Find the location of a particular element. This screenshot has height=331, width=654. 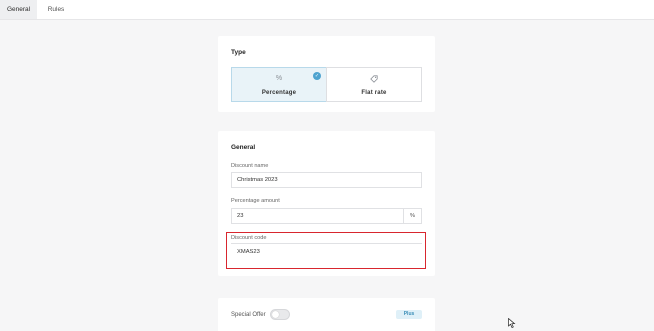

plus-badge: Plus is located at coordinates (409, 314).